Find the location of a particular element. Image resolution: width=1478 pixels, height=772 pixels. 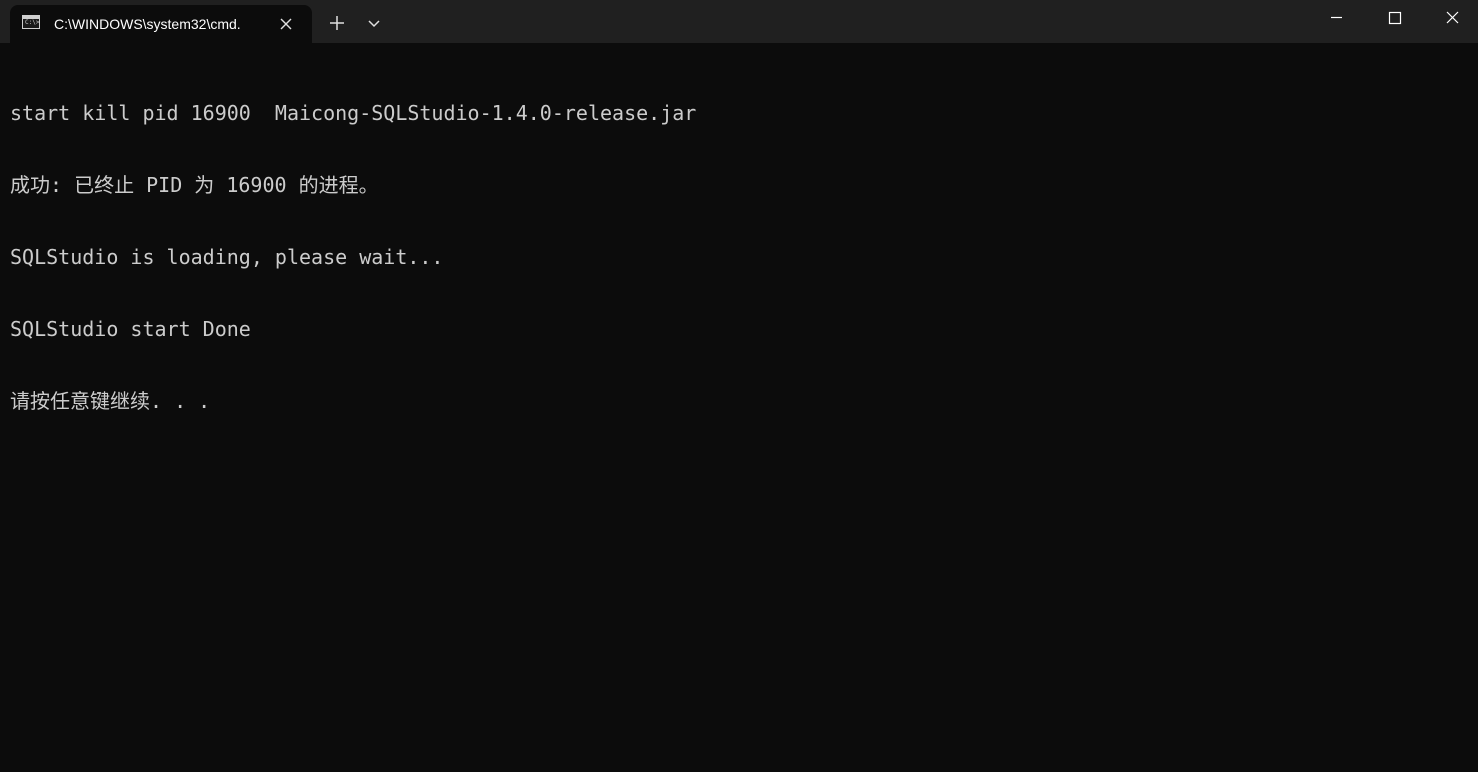

maximize-button is located at coordinates (1394, 18).